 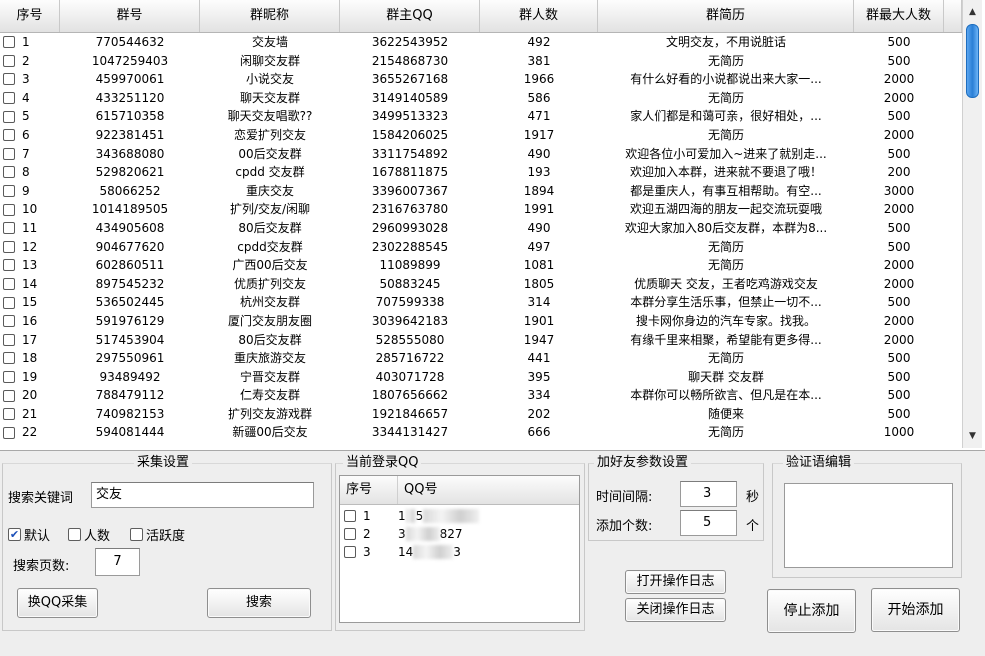 I want to click on cell-description: 优质聊天 交友，王者吃鸡游戏交友, so click(x=726, y=283).